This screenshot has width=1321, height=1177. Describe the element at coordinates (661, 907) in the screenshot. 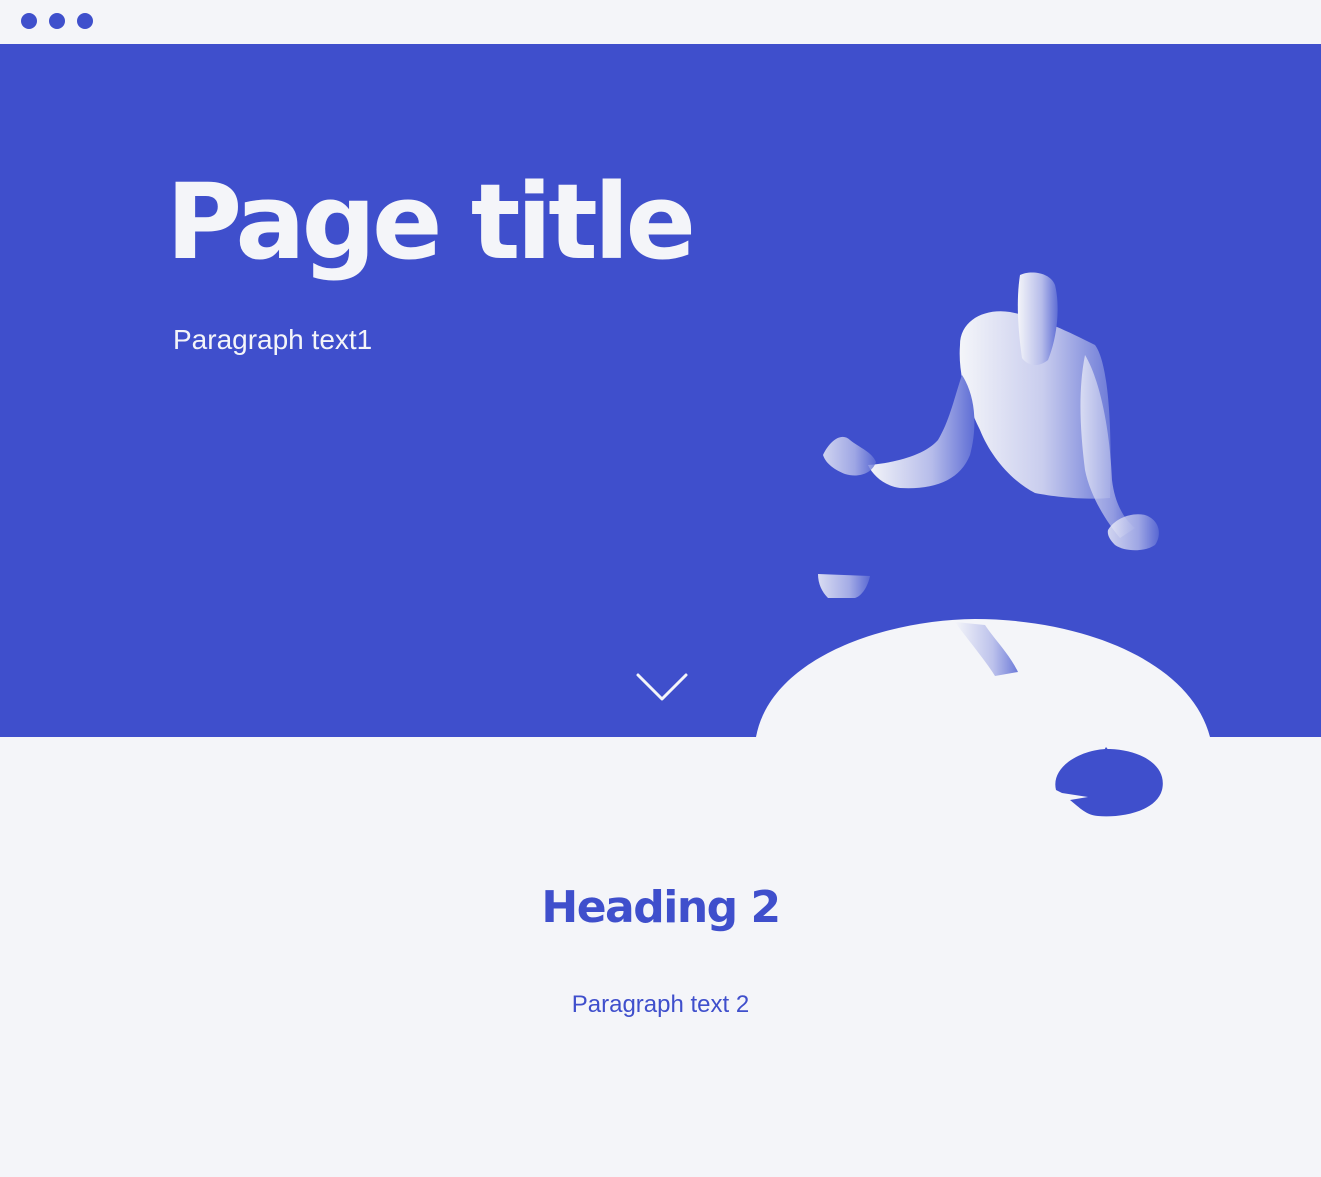

I see `section-heading: Heading 2` at that location.